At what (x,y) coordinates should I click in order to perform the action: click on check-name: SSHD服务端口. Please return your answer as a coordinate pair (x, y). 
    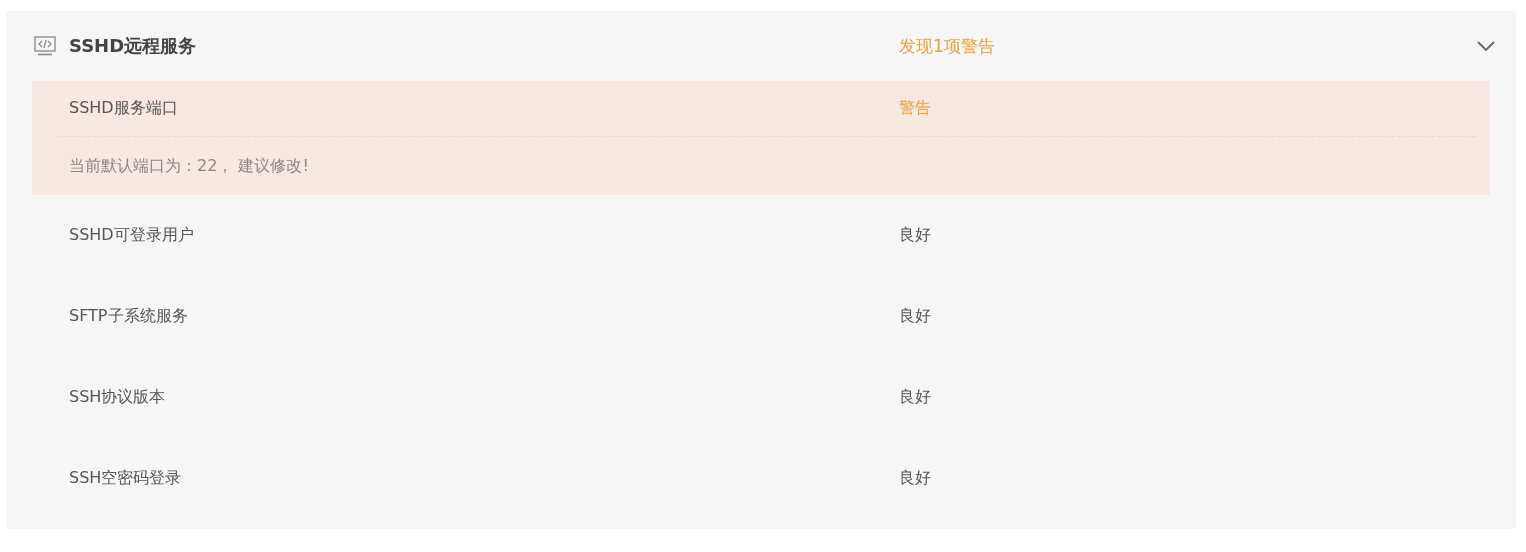
    Looking at the image, I should click on (123, 108).